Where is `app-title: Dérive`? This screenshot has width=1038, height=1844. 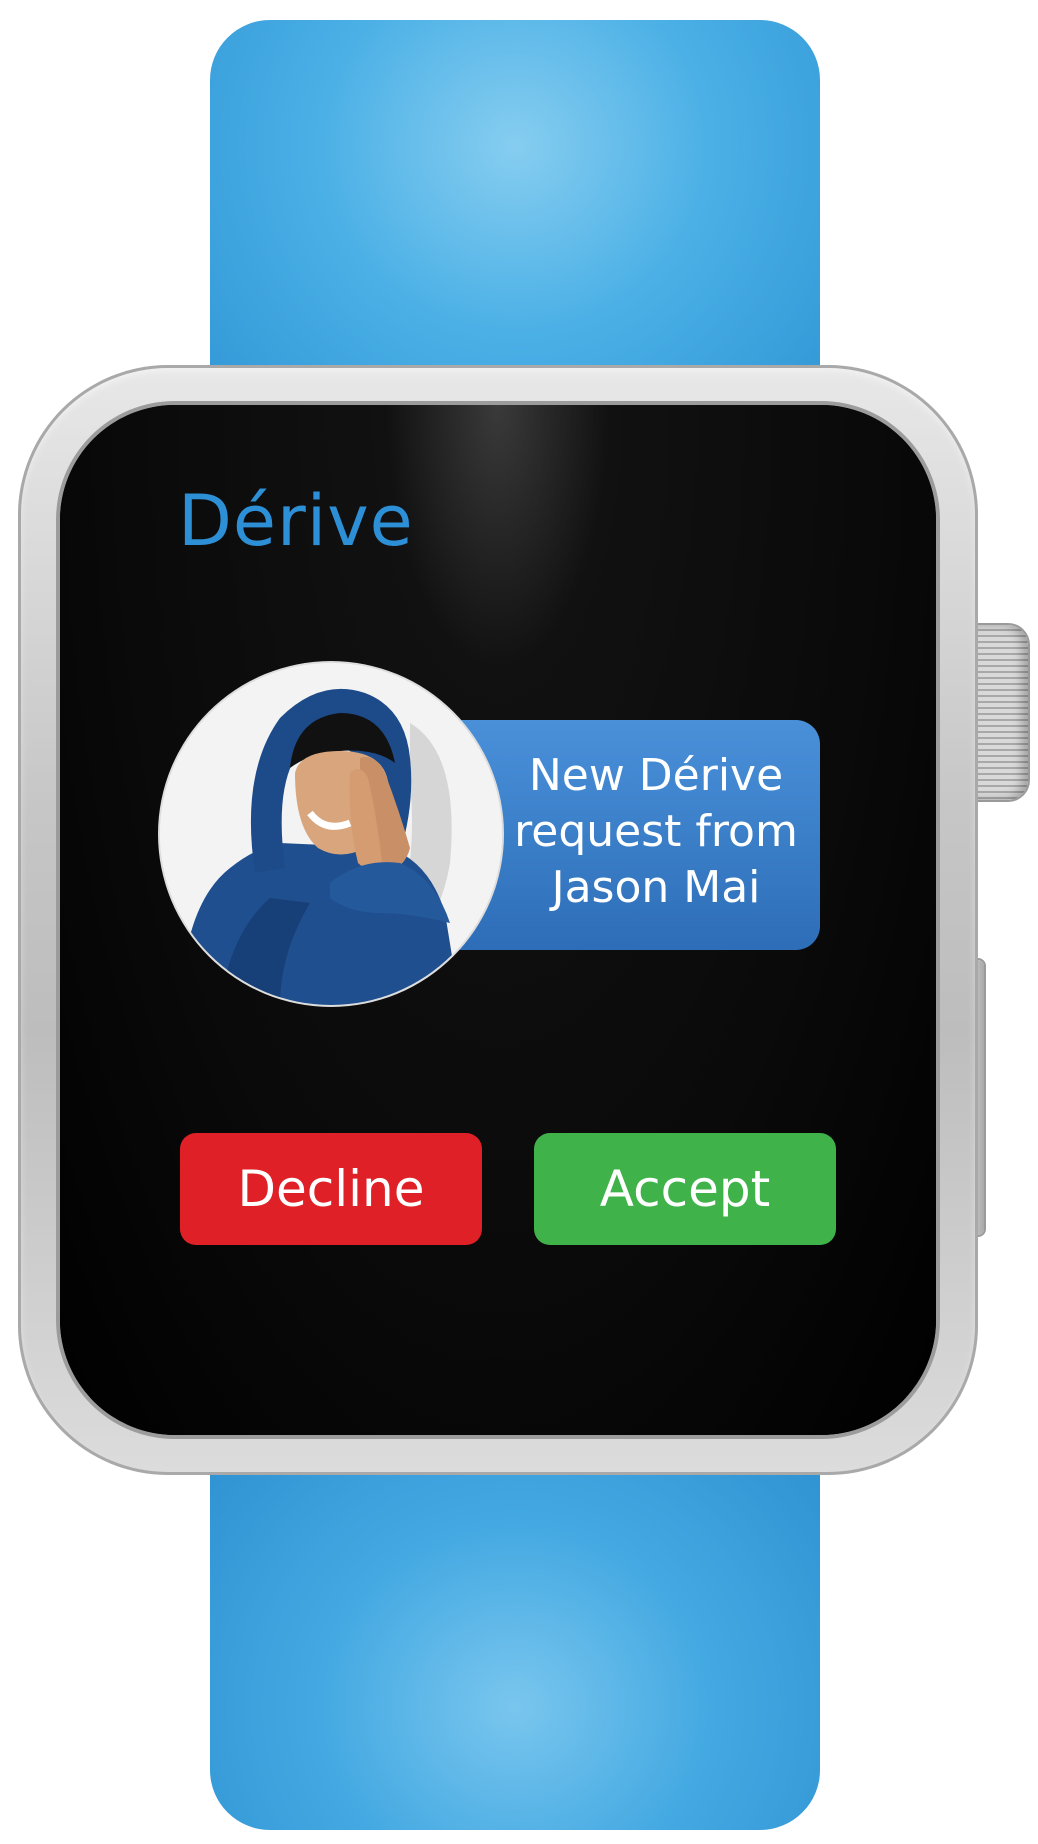 app-title: Dérive is located at coordinates (296, 521).